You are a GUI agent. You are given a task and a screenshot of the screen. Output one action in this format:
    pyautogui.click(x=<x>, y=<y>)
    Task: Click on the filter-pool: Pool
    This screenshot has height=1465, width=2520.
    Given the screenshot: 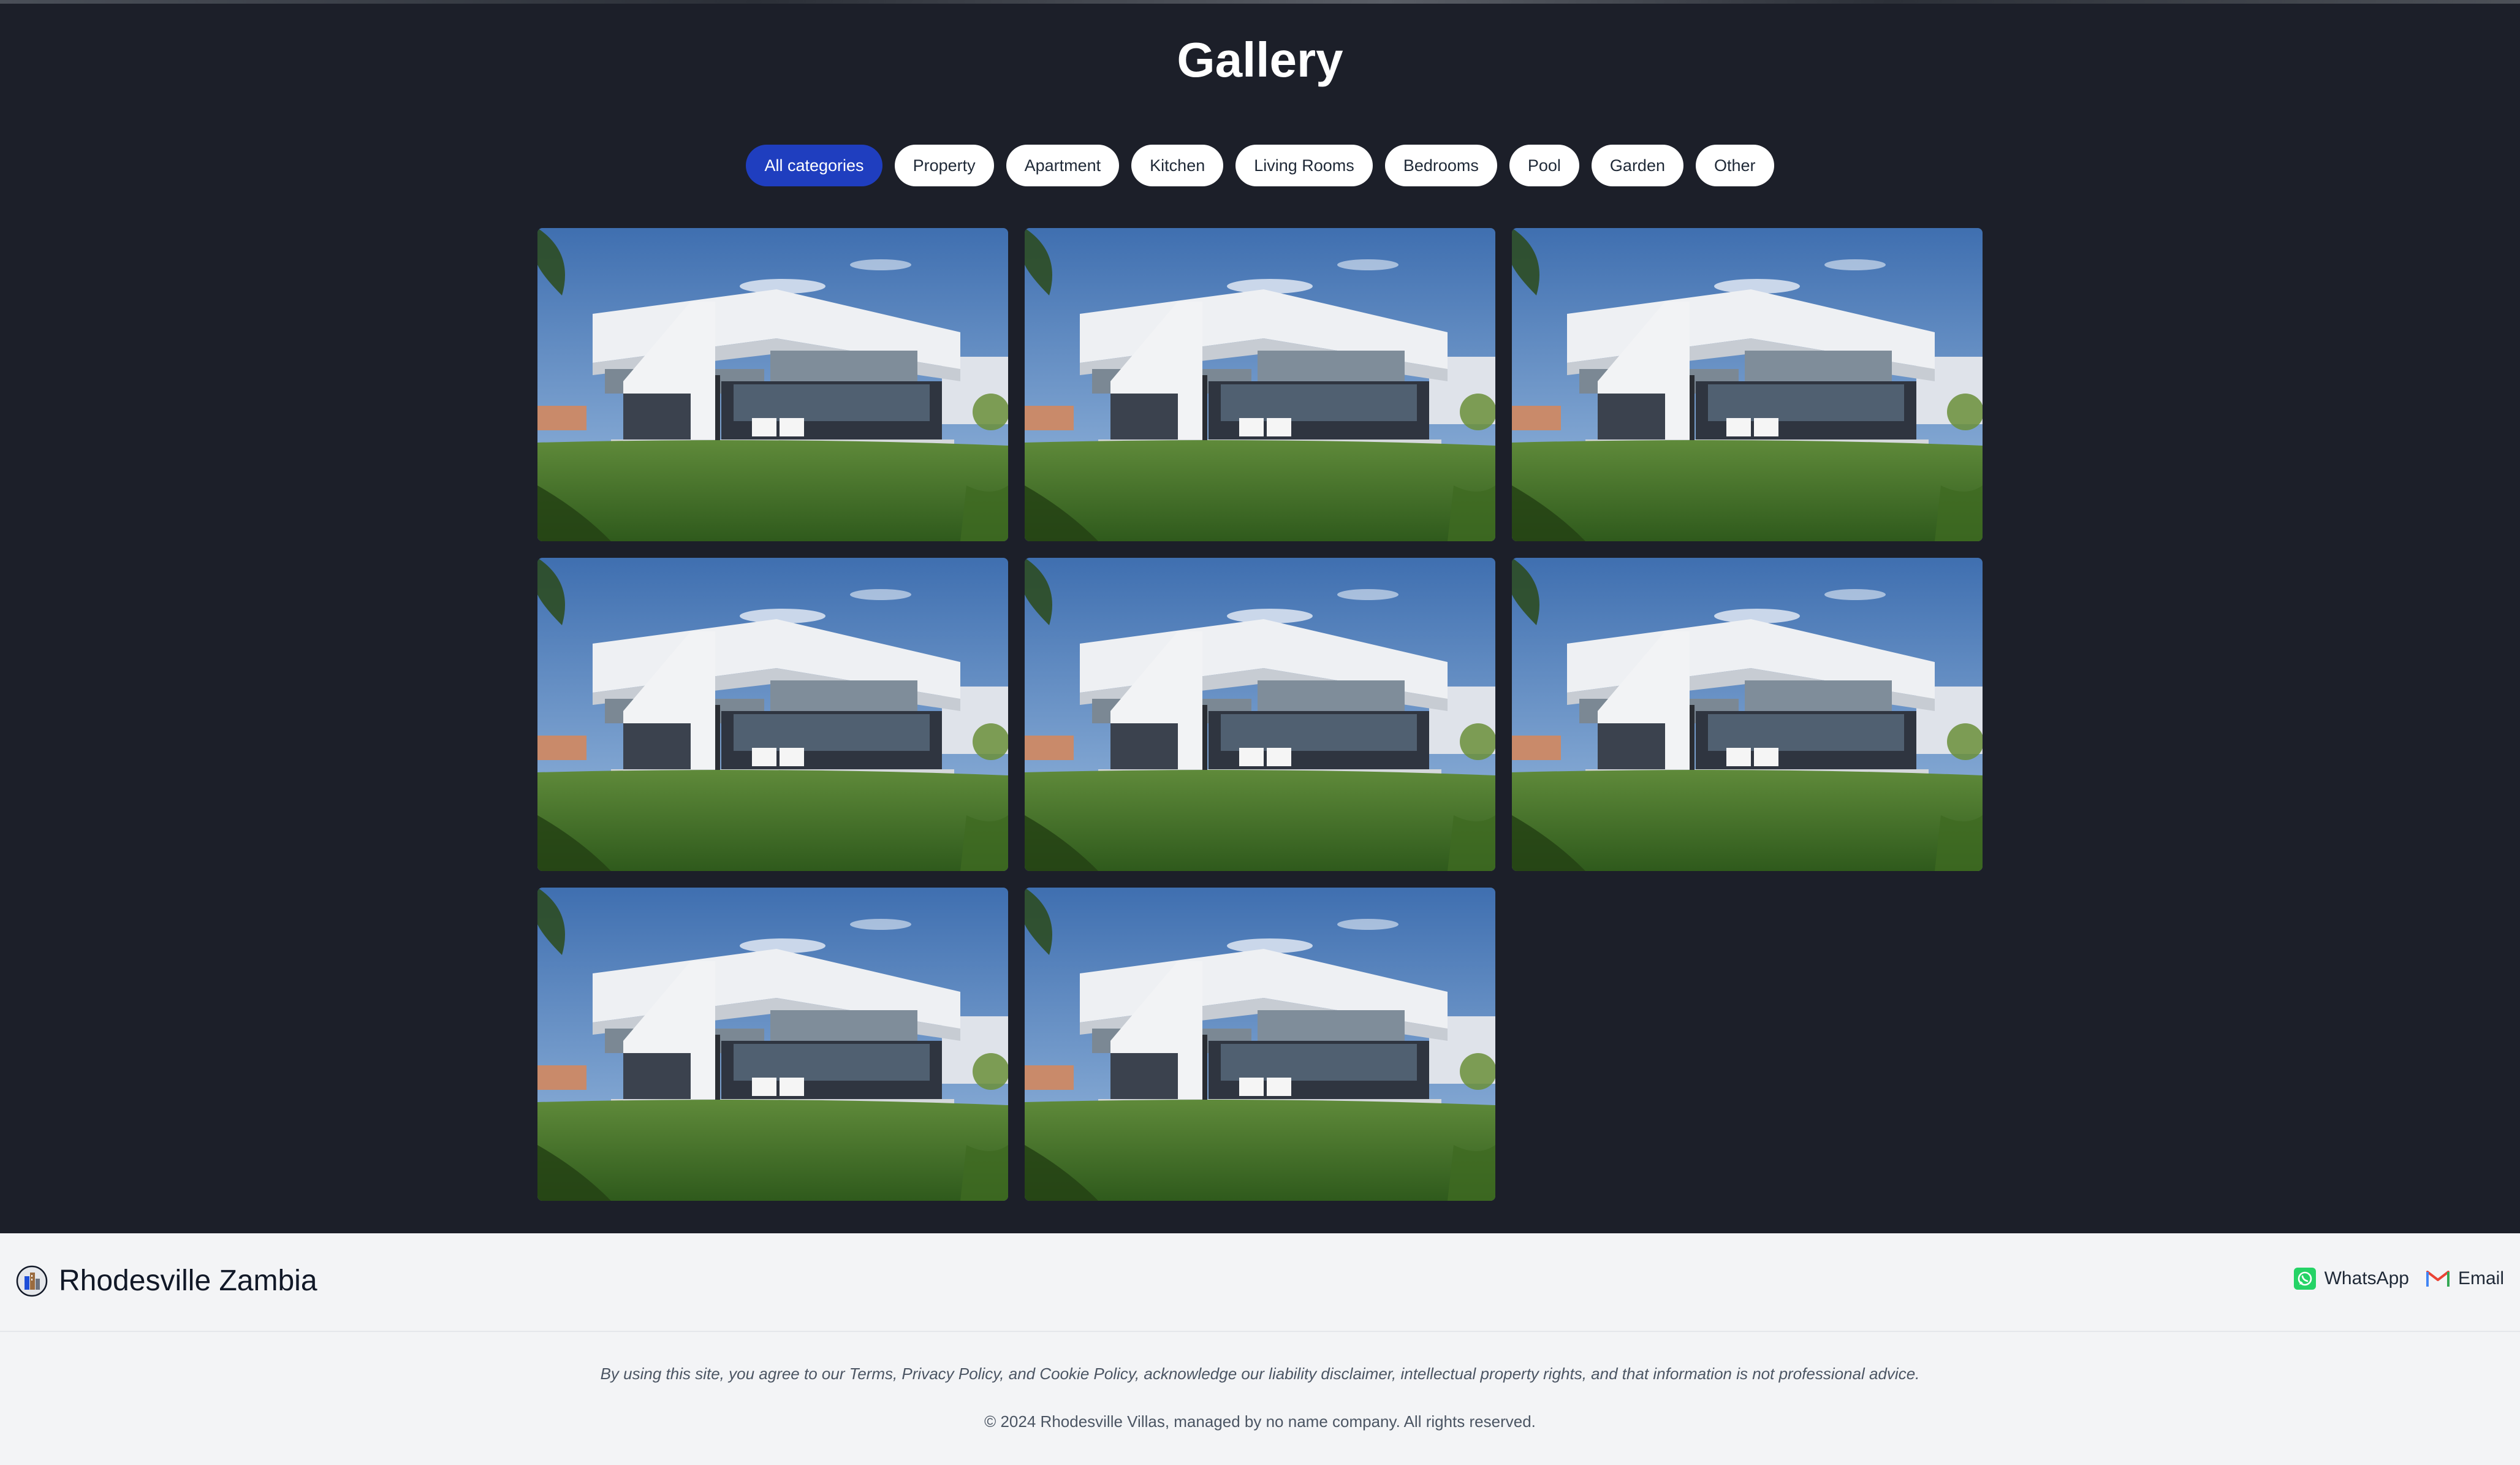 What is the action you would take?
    pyautogui.click(x=1544, y=166)
    